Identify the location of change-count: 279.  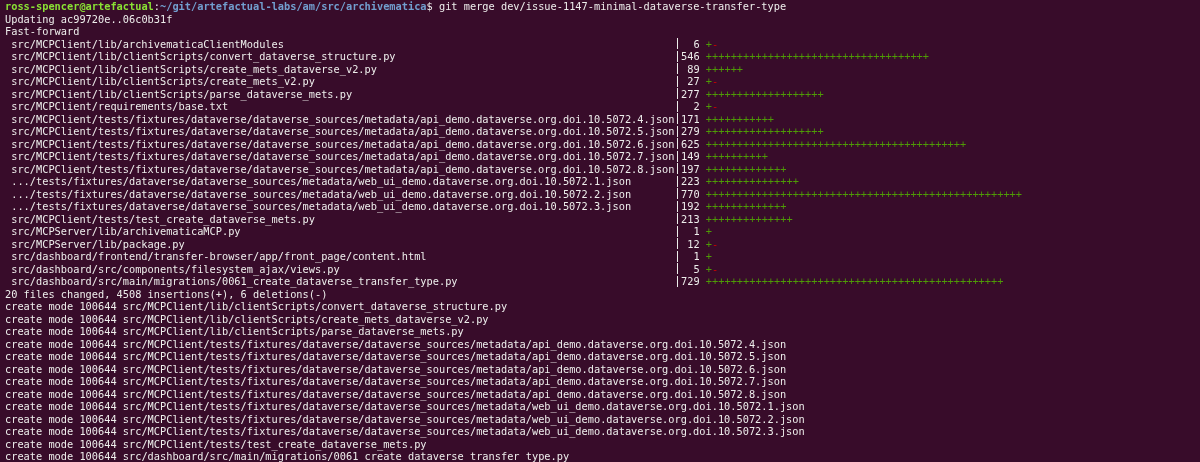
(690, 131).